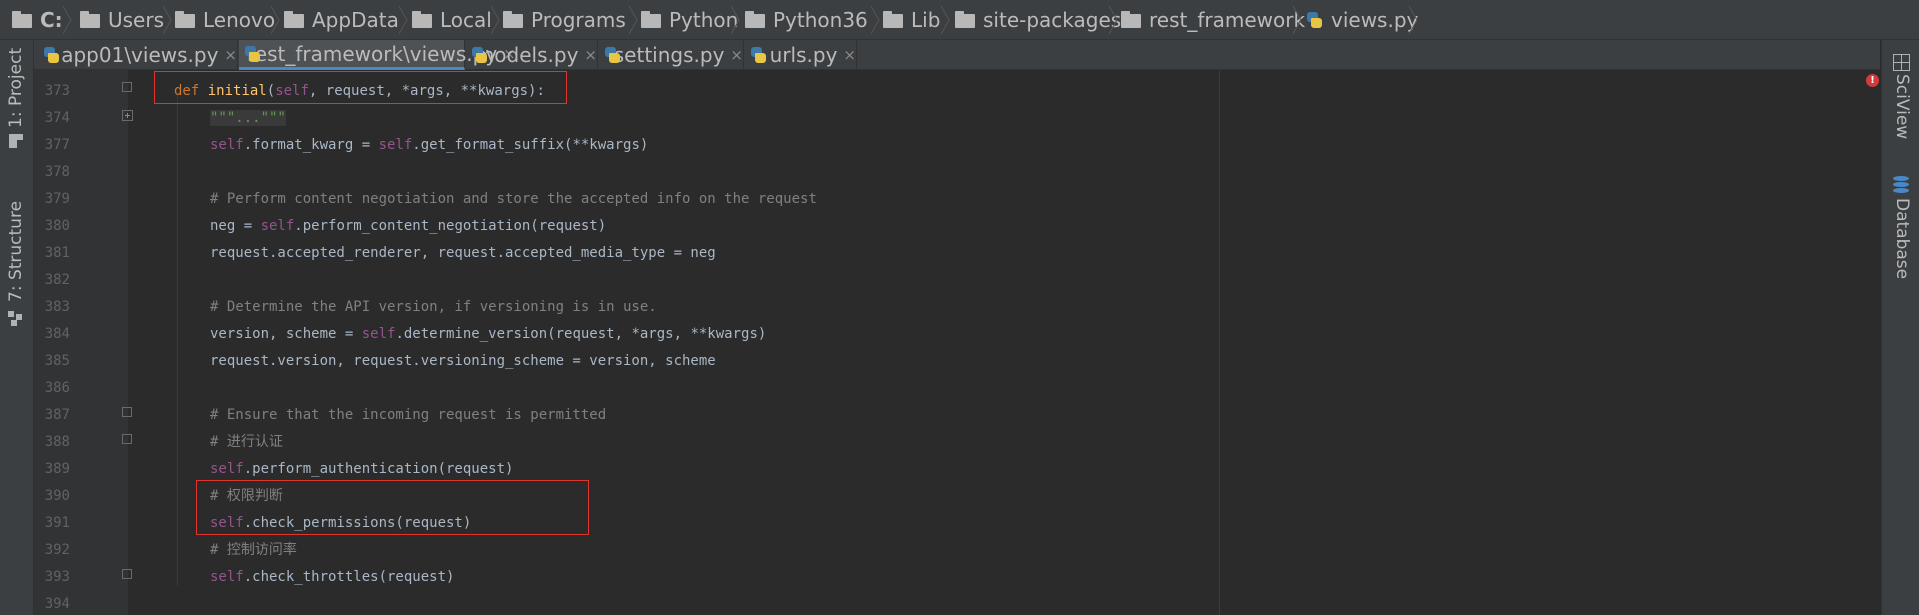 The image size is (1919, 615). Describe the element at coordinates (452, 20) in the screenshot. I see `breadcrumb-item-local: Local` at that location.